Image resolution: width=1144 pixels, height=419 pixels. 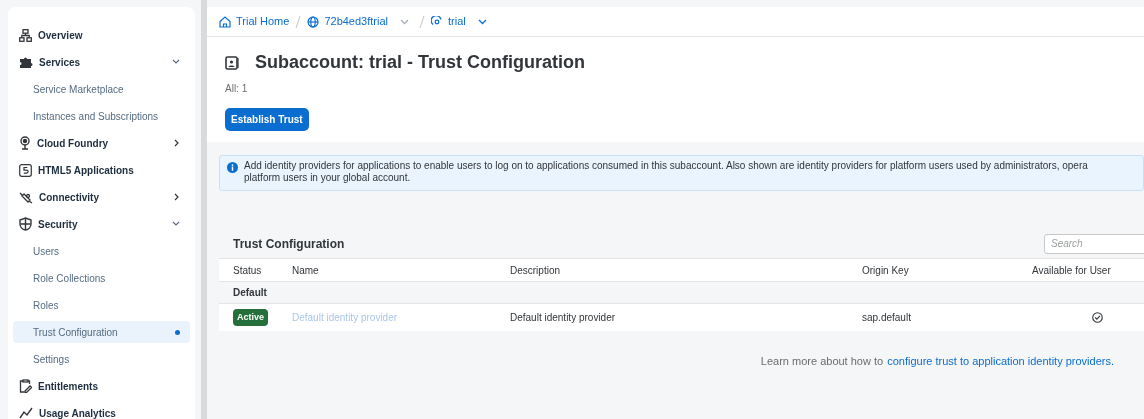 I want to click on breadcrumb-link: Trial Home, so click(x=254, y=21).